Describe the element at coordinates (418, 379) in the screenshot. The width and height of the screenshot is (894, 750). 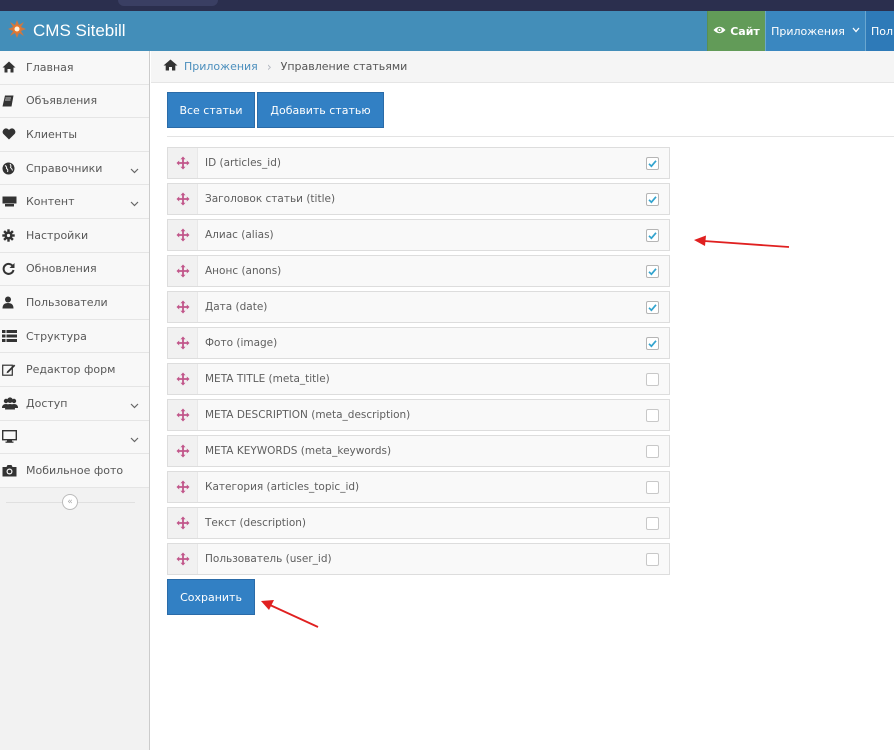
I see `field-row: META TITLE (meta_title)` at that location.